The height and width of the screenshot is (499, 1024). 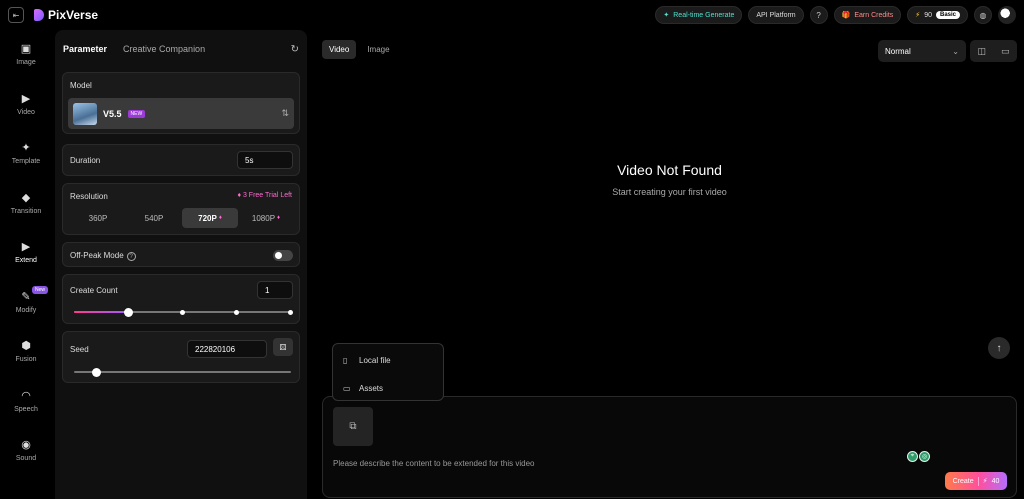 What do you see at coordinates (388, 360) in the screenshot?
I see `upload-menu-local-file: ▯ Local file` at bounding box center [388, 360].